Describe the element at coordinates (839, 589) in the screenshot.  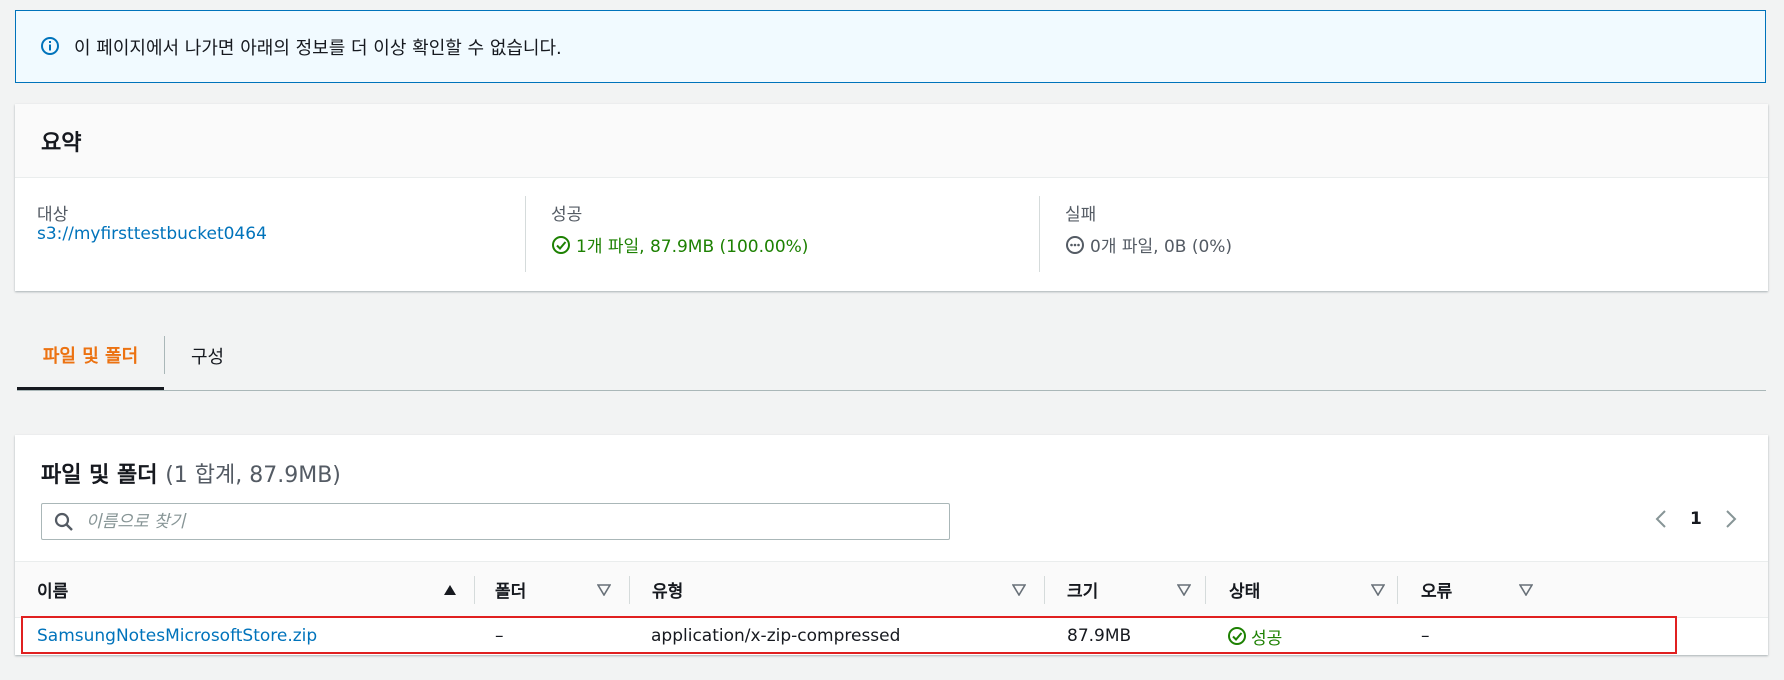
I see `column-header-type: 유형` at that location.